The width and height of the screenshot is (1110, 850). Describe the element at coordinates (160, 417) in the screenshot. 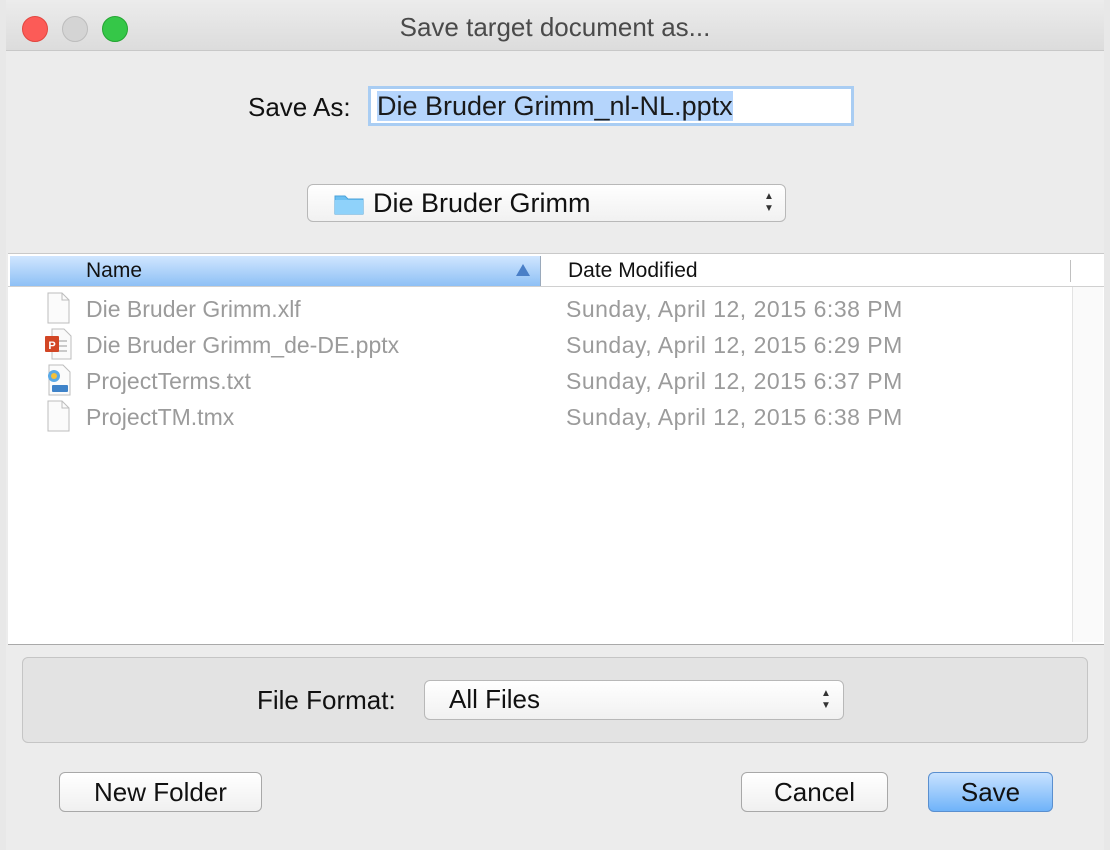

I see `file-name: ProjectTM.tmx` at that location.